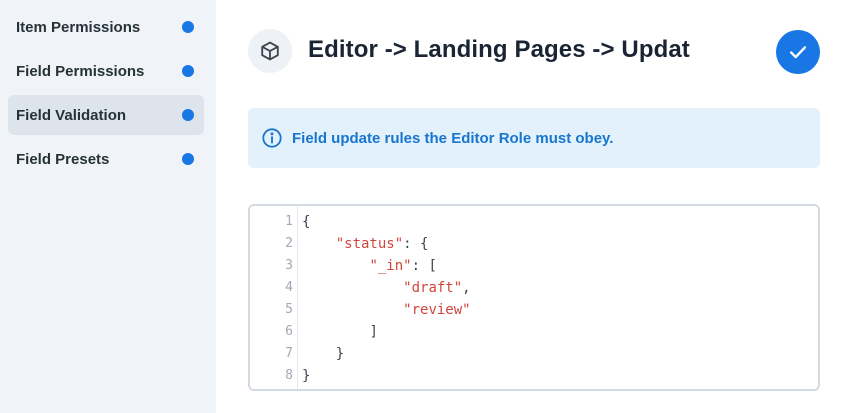 The width and height of the screenshot is (845, 413). I want to click on sidebar-item-field-validation: Field Validation, so click(106, 115).